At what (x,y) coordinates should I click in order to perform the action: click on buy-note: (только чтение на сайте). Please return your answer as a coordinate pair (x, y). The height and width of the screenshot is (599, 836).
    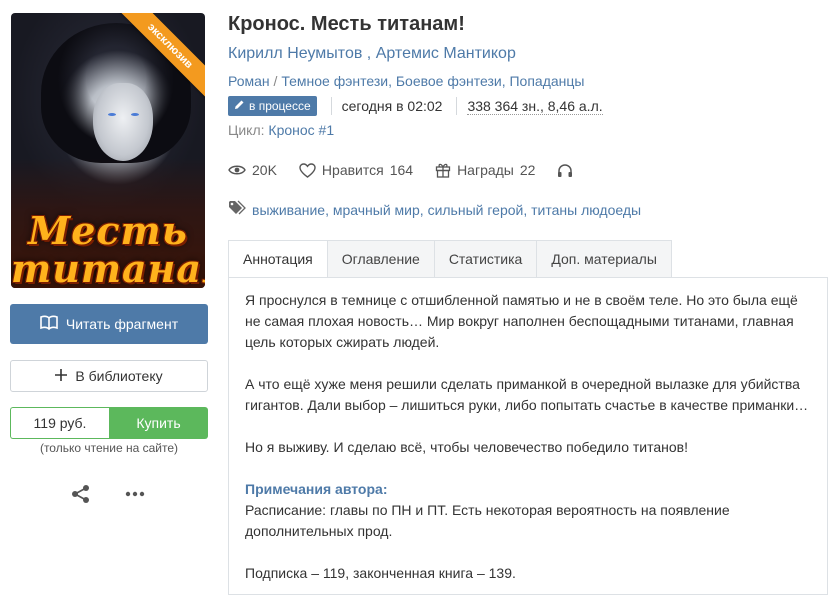
    Looking at the image, I should click on (109, 448).